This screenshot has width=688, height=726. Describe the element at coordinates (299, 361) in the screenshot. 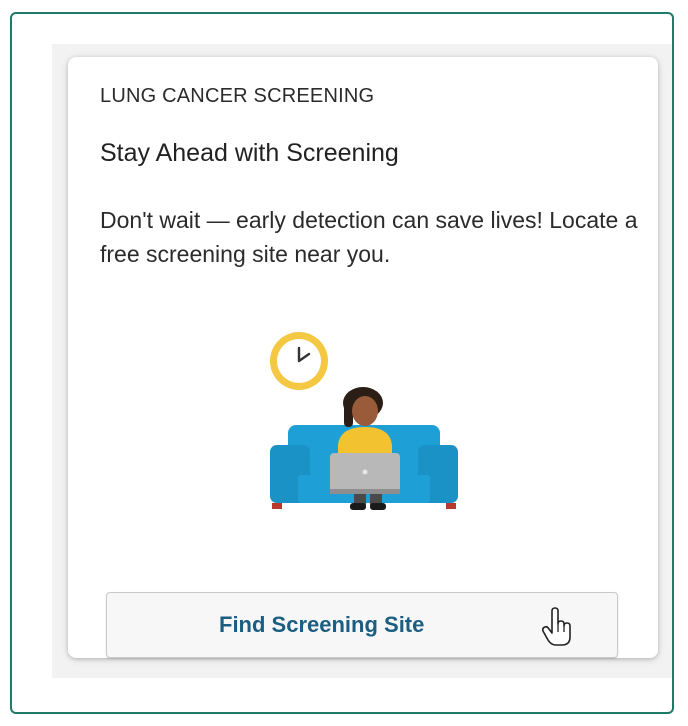

I see `clock-icon` at that location.